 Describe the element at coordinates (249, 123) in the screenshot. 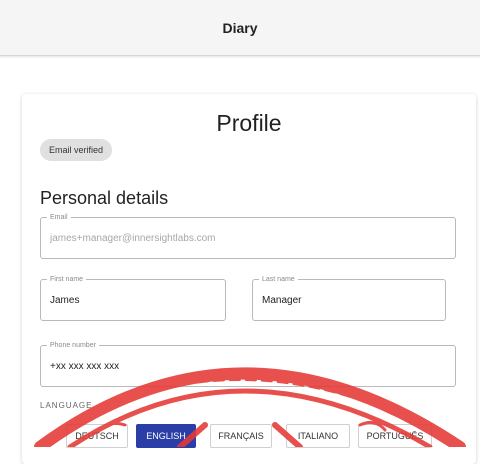

I see `page-title: Profile` at that location.